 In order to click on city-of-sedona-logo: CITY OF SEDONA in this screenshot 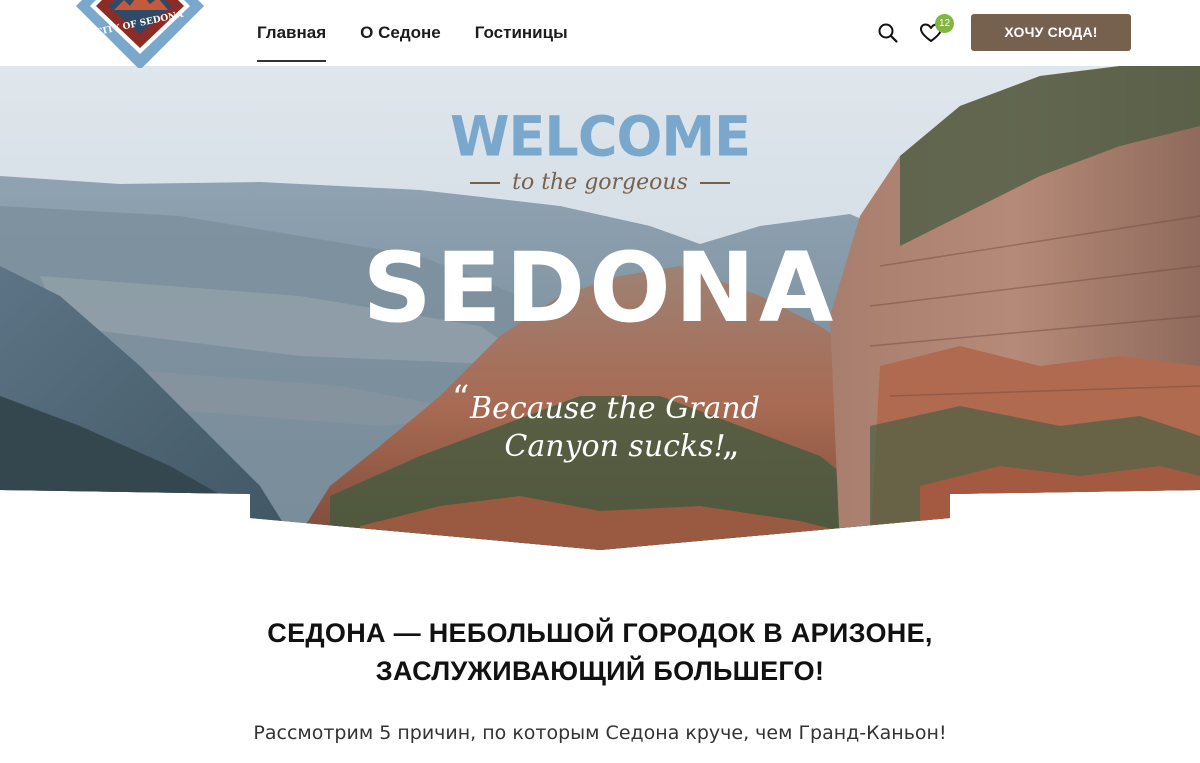, I will do `click(140, 35)`.